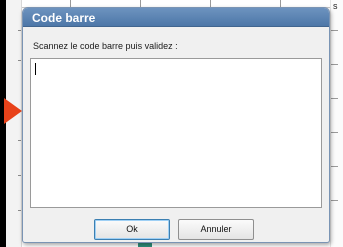 This screenshot has height=247, width=343. What do you see at coordinates (176, 17) in the screenshot?
I see `dialog-titlebar: Code barre` at bounding box center [176, 17].